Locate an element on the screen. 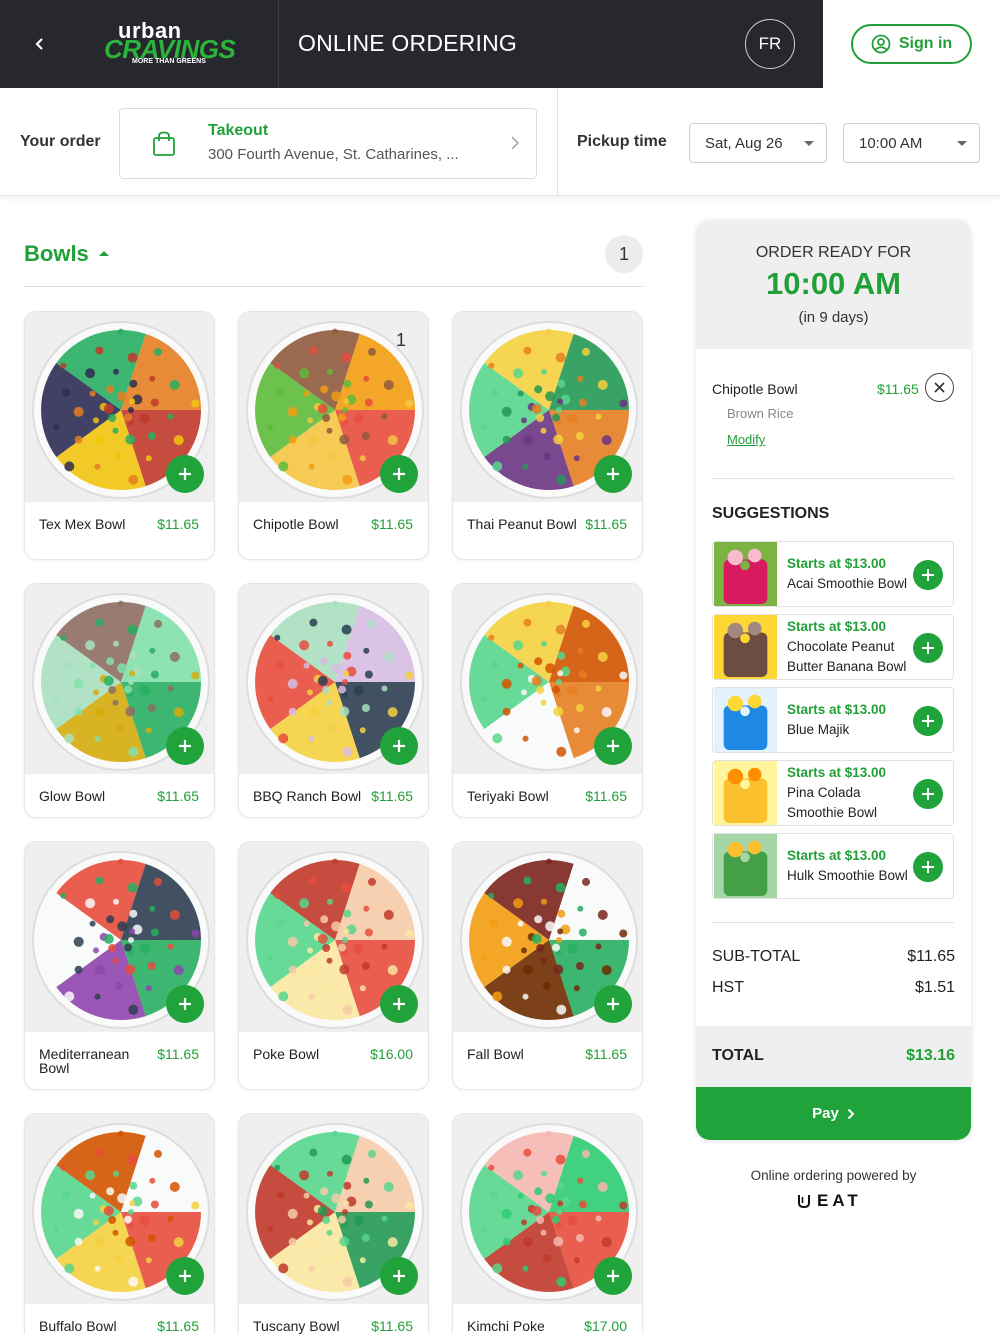 The image size is (1000, 1334). suggestion-price: Starts at $13.00 is located at coordinates (837, 563).